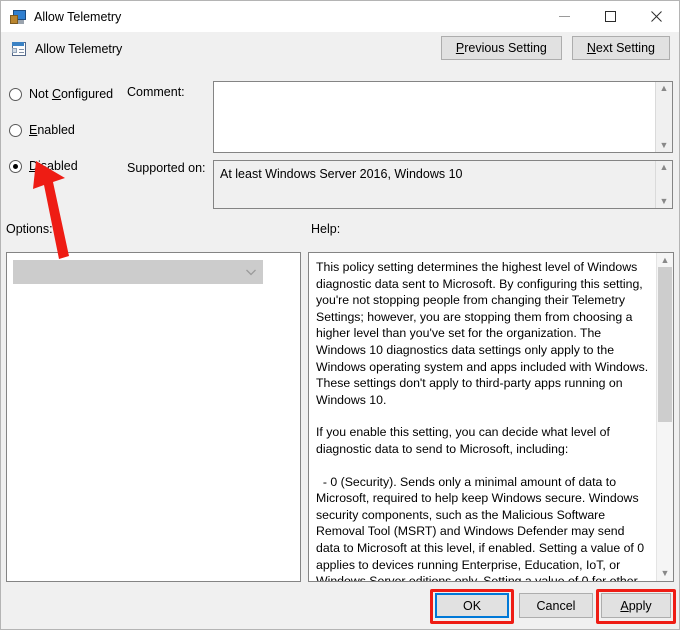 The image size is (680, 630). I want to click on title-bar: Allow Telemetry, so click(340, 16).